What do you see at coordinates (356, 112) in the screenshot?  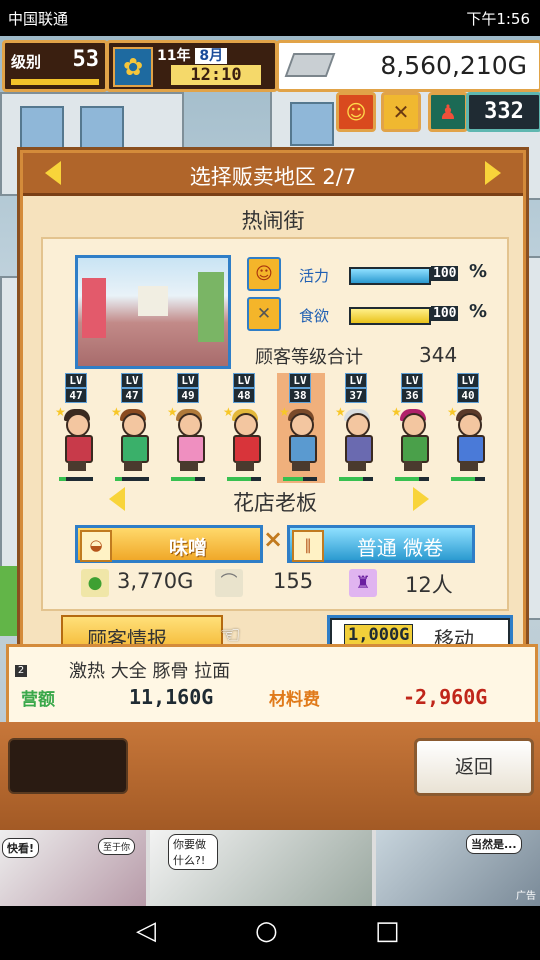 I see `vigor-icon: ☺` at bounding box center [356, 112].